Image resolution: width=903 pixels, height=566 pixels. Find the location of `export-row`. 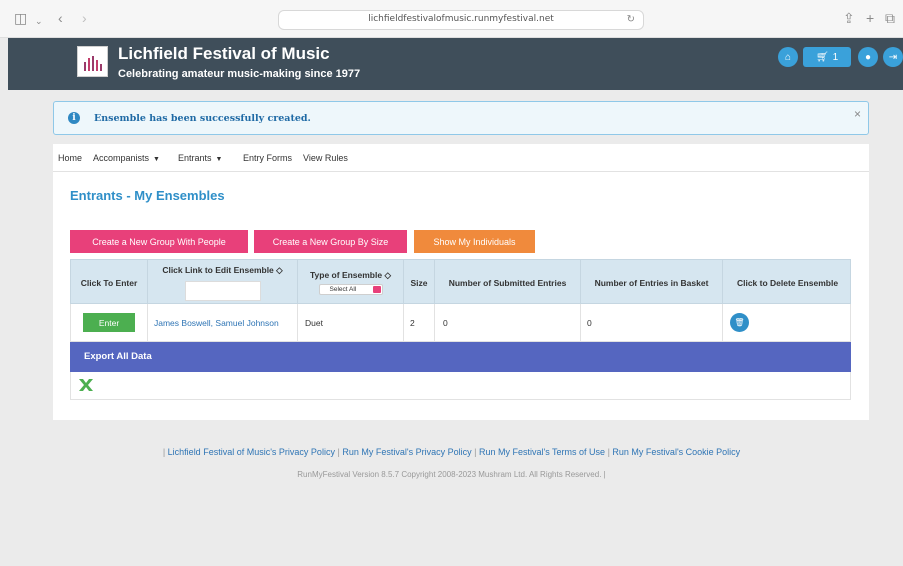

export-row is located at coordinates (460, 386).